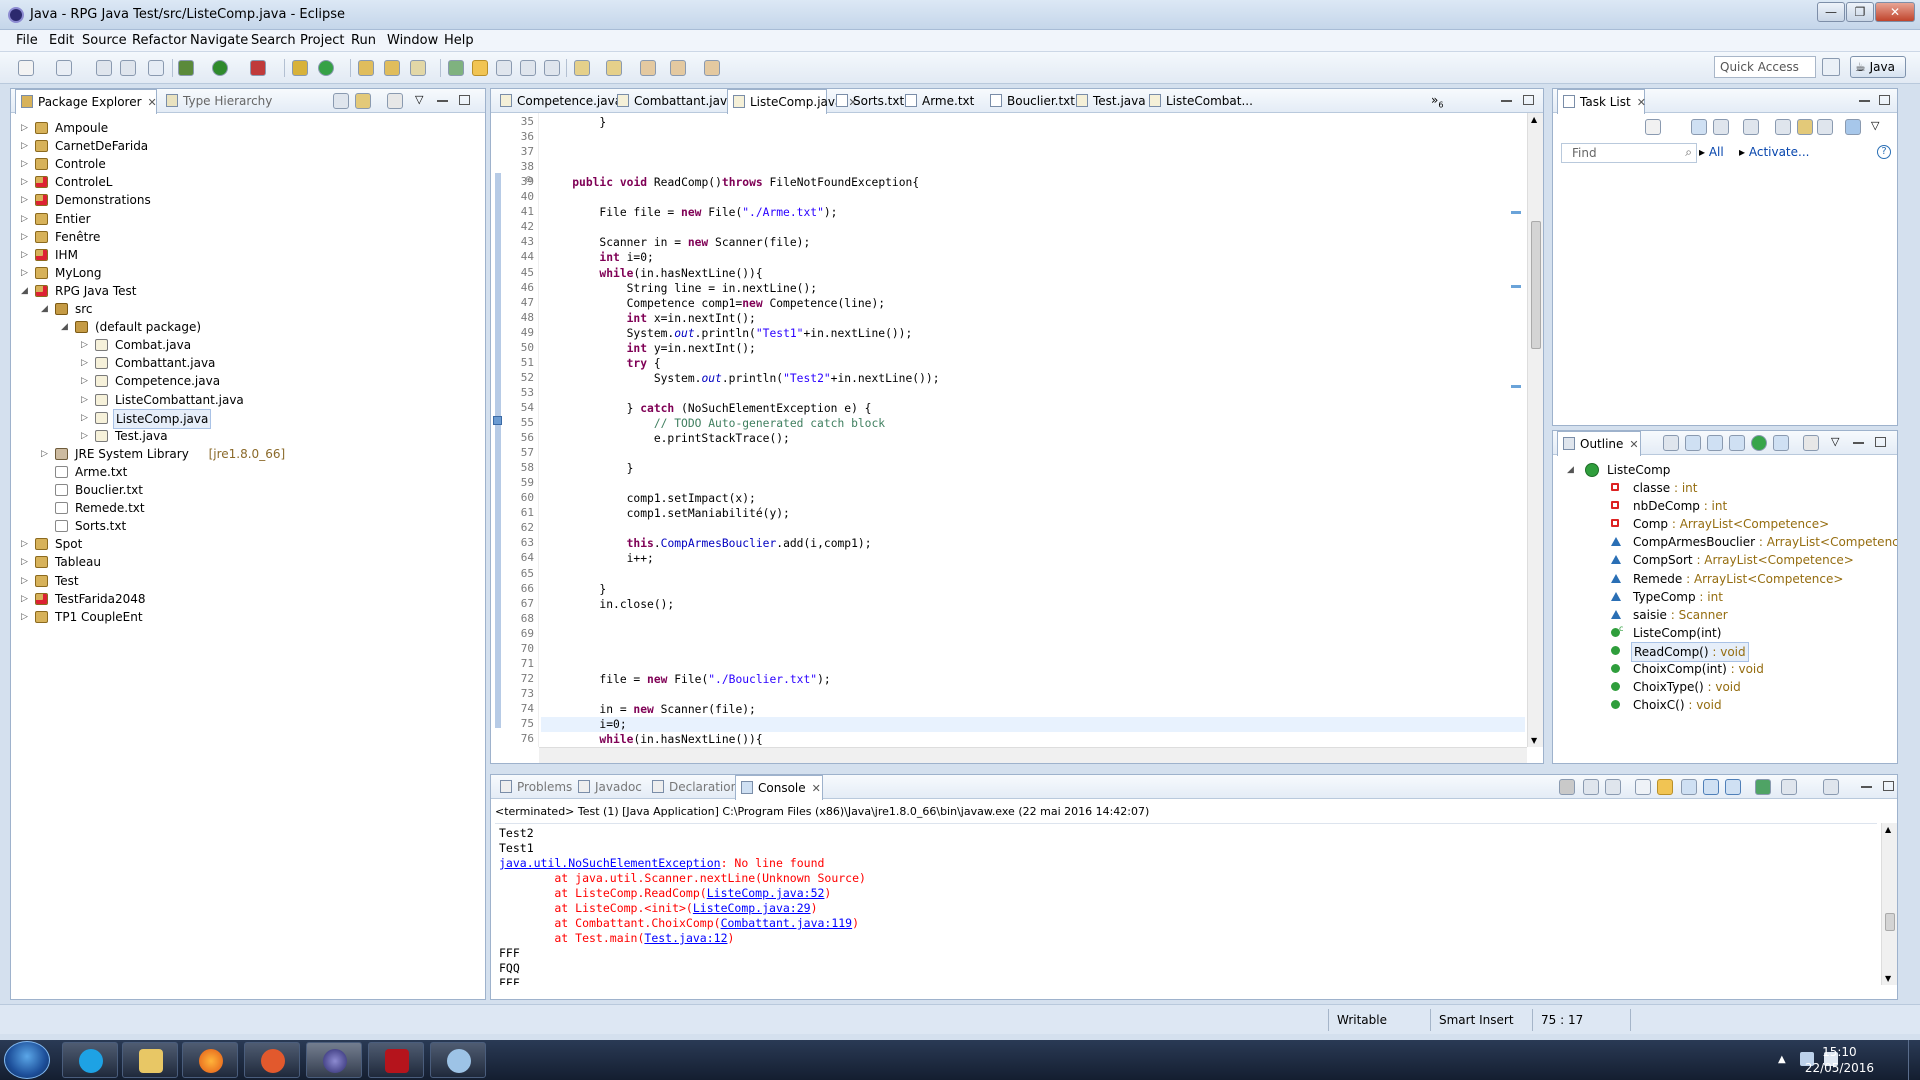  Describe the element at coordinates (363, 40) in the screenshot. I see `menu-run: Run` at that location.